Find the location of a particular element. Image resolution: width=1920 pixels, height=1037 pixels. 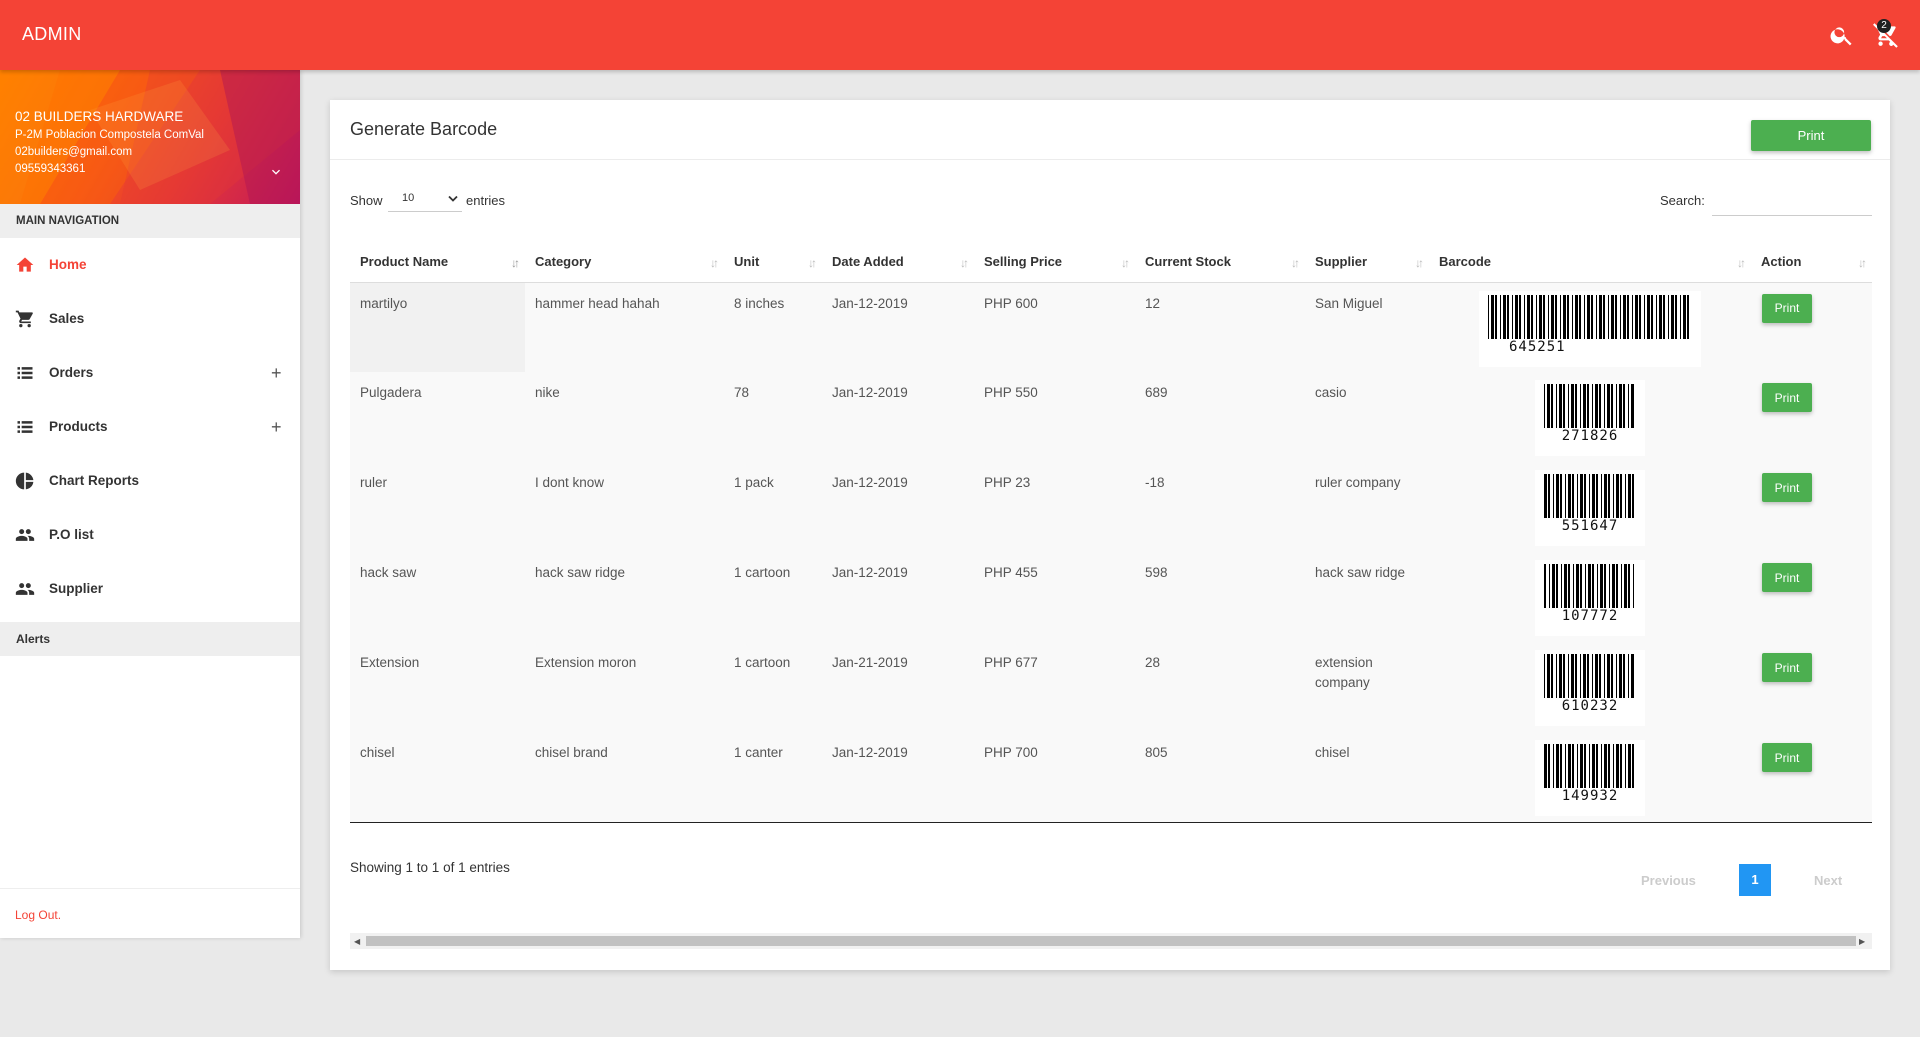

column-header-supplier: Supplier ↓↑ is located at coordinates (1367, 262).